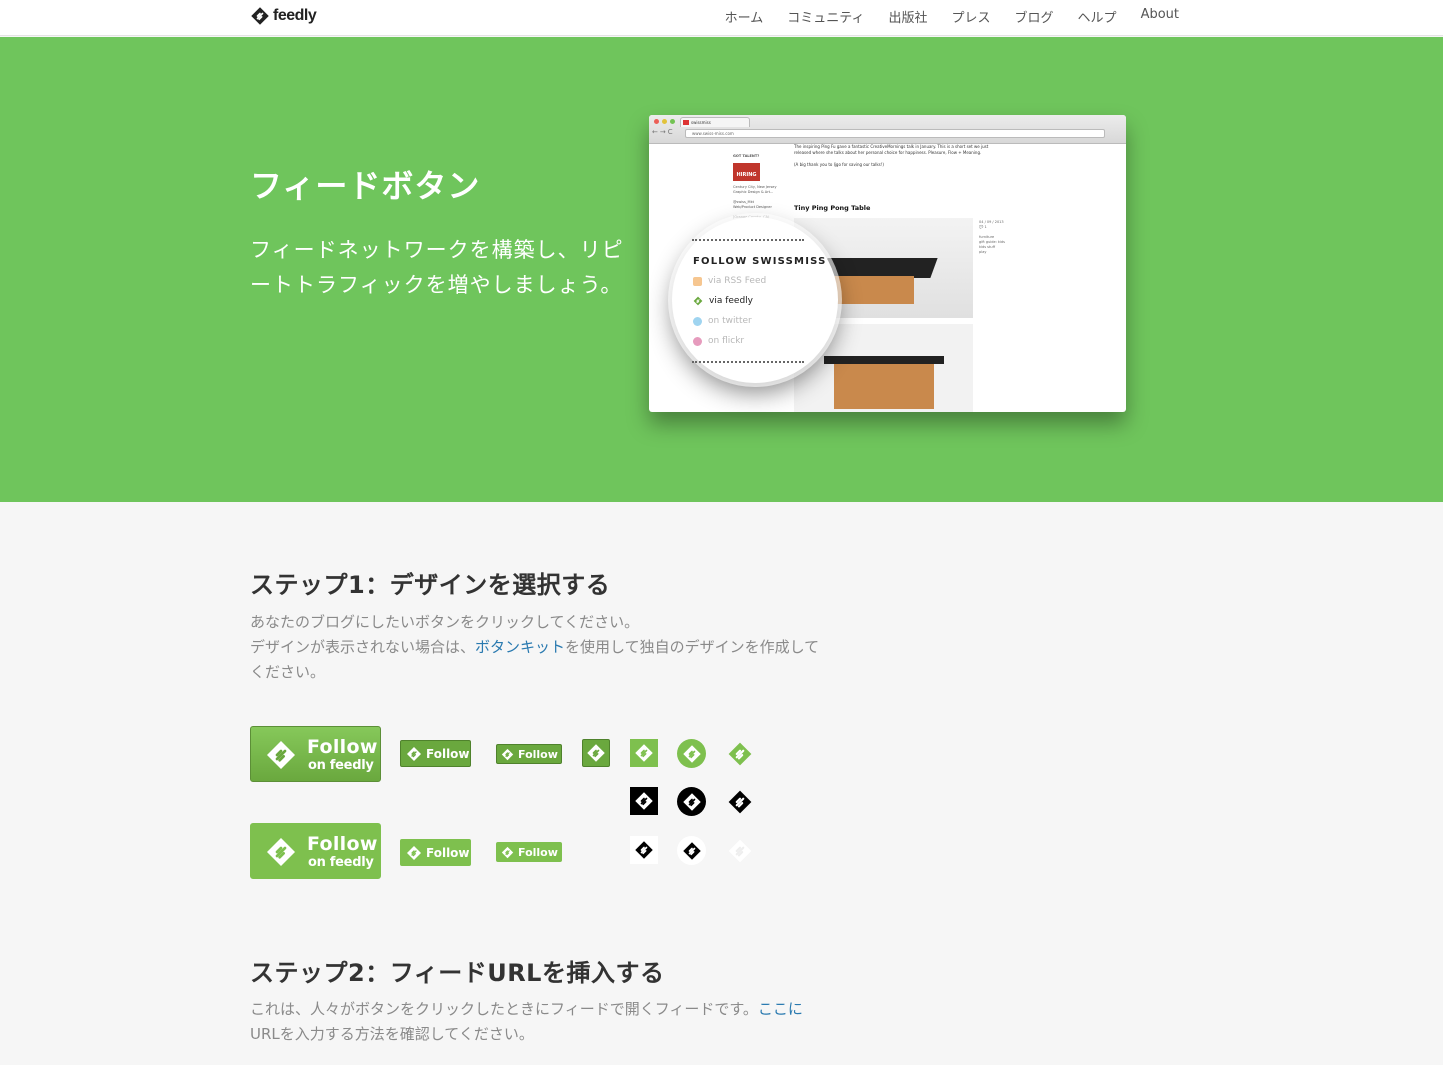 Image resolution: width=1443 pixels, height=1065 pixels. I want to click on here-link: ここに, so click(780, 1009).